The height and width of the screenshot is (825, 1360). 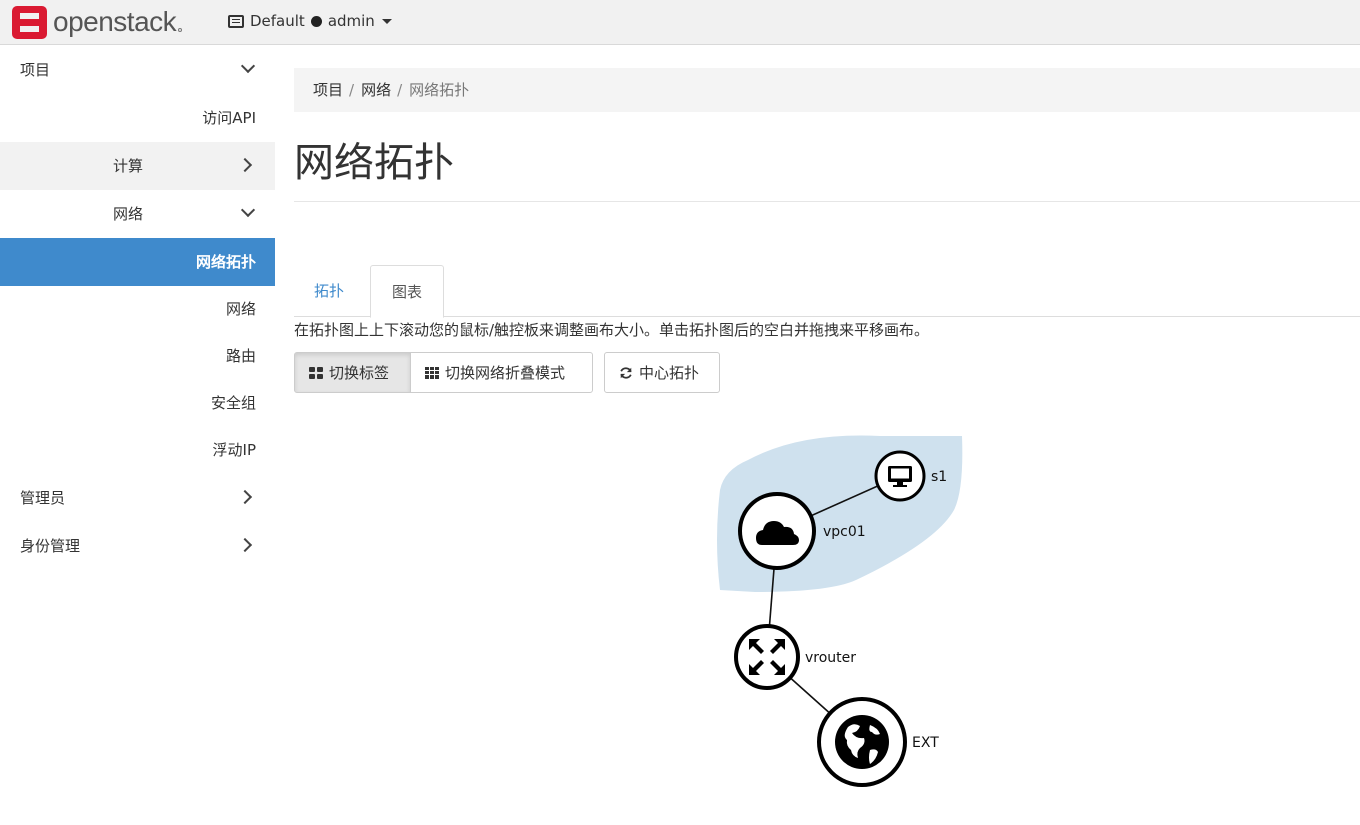 What do you see at coordinates (236, 21) in the screenshot?
I see `list-icon` at bounding box center [236, 21].